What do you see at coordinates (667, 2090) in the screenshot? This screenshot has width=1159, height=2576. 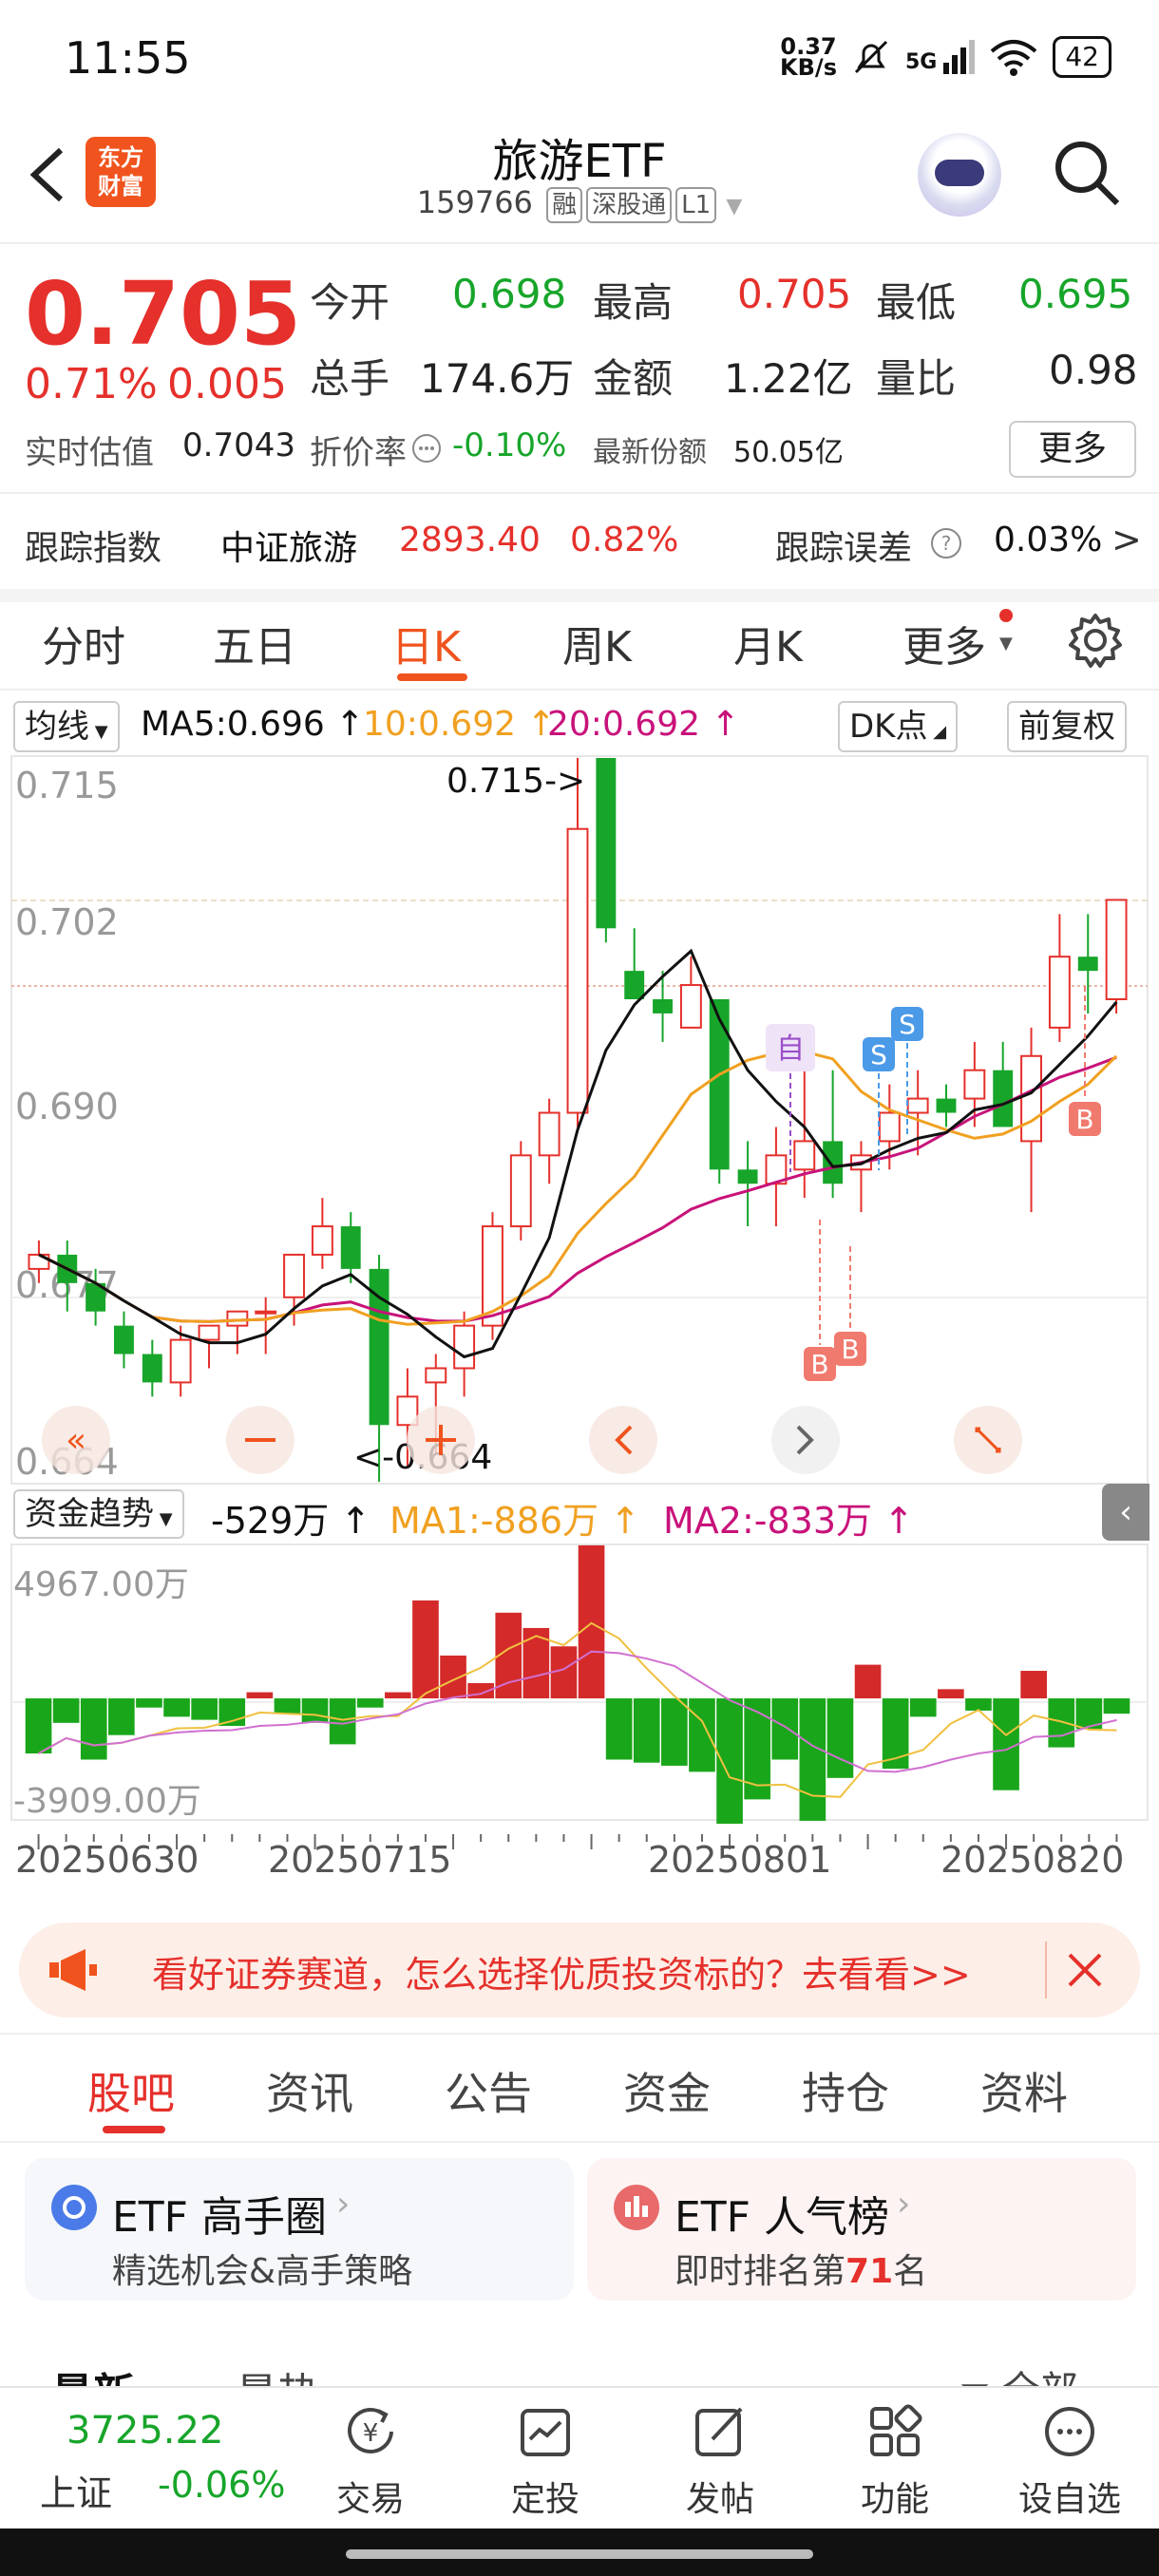 I see `tab-funds: 资金` at bounding box center [667, 2090].